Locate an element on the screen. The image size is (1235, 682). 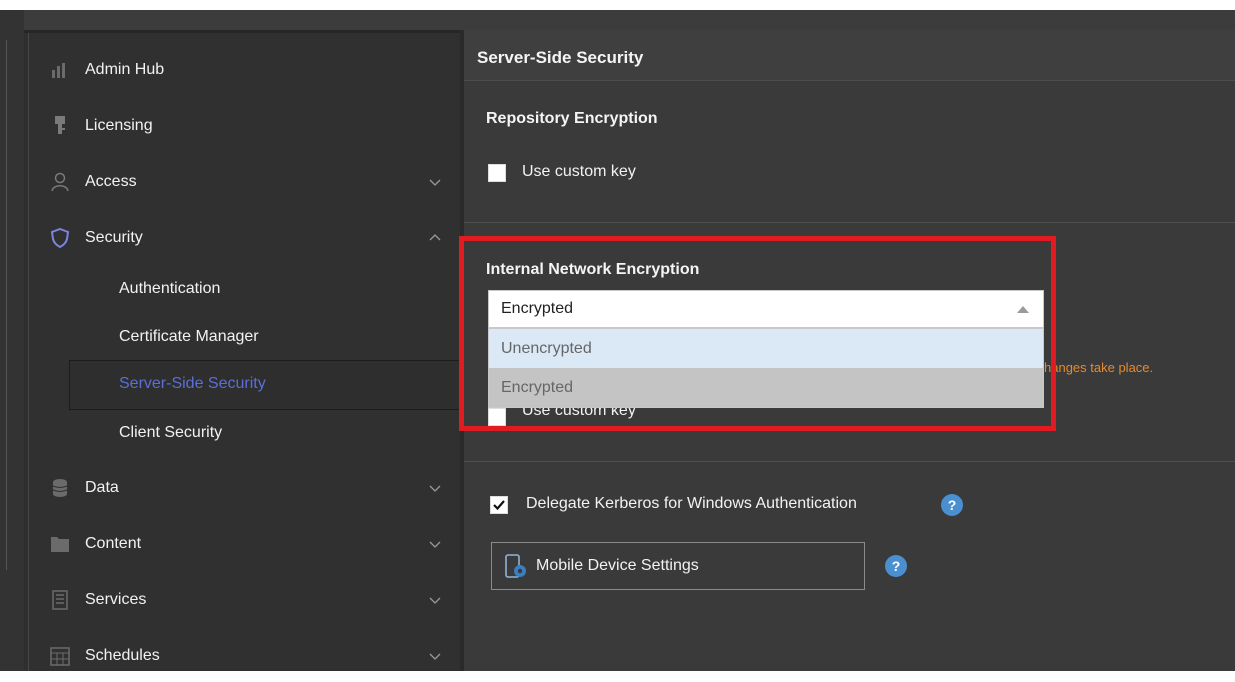
option-unencrypted: Unencrypted is located at coordinates (766, 348).